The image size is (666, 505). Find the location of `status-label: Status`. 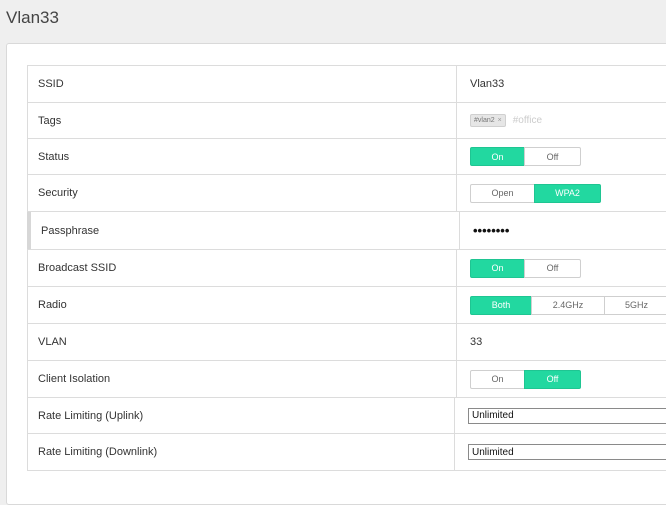

status-label: Status is located at coordinates (242, 156).